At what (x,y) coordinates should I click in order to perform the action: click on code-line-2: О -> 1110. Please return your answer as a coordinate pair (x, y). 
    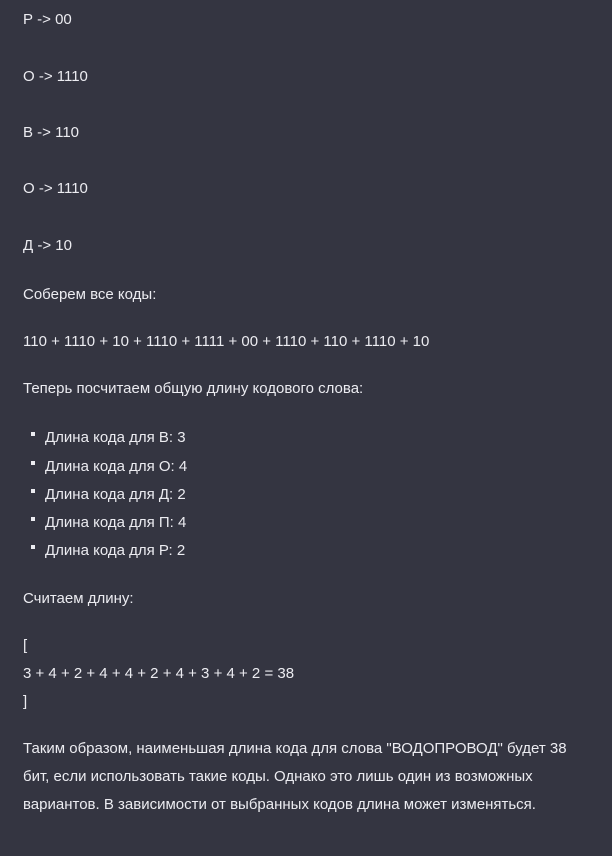
    Looking at the image, I should click on (55, 76).